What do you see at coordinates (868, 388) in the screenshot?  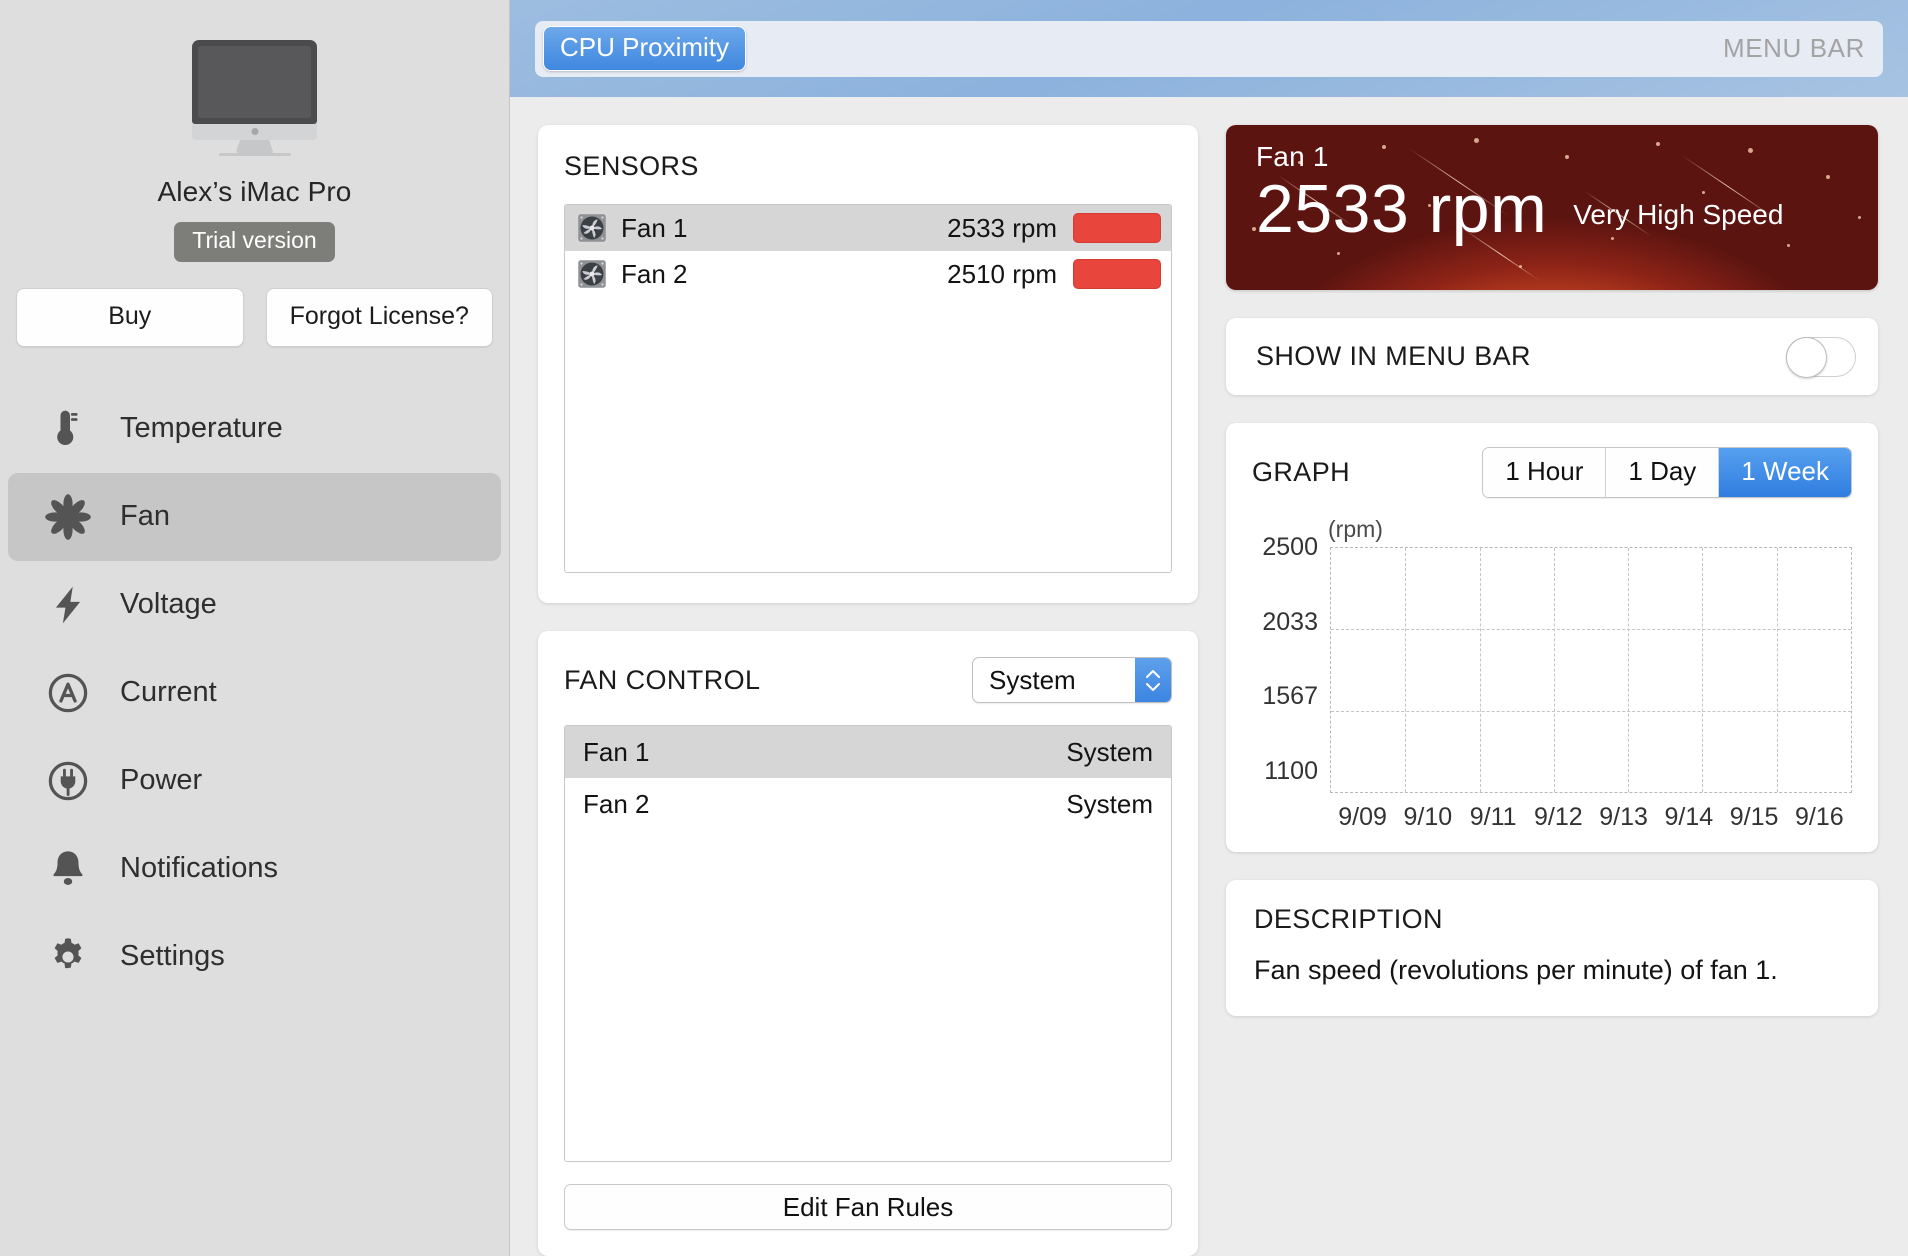 I see `sensors-list: Fan 1 2533 rpm Fan 2 2510 rpm` at bounding box center [868, 388].